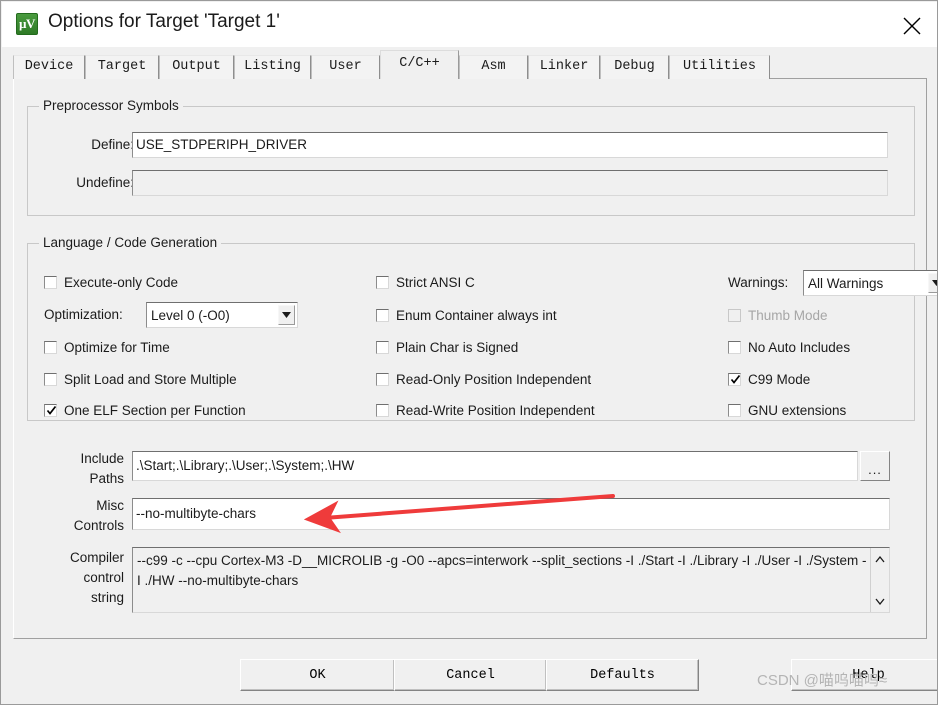 The height and width of the screenshot is (705, 938). I want to click on tab-utilities: Utilities, so click(719, 67).